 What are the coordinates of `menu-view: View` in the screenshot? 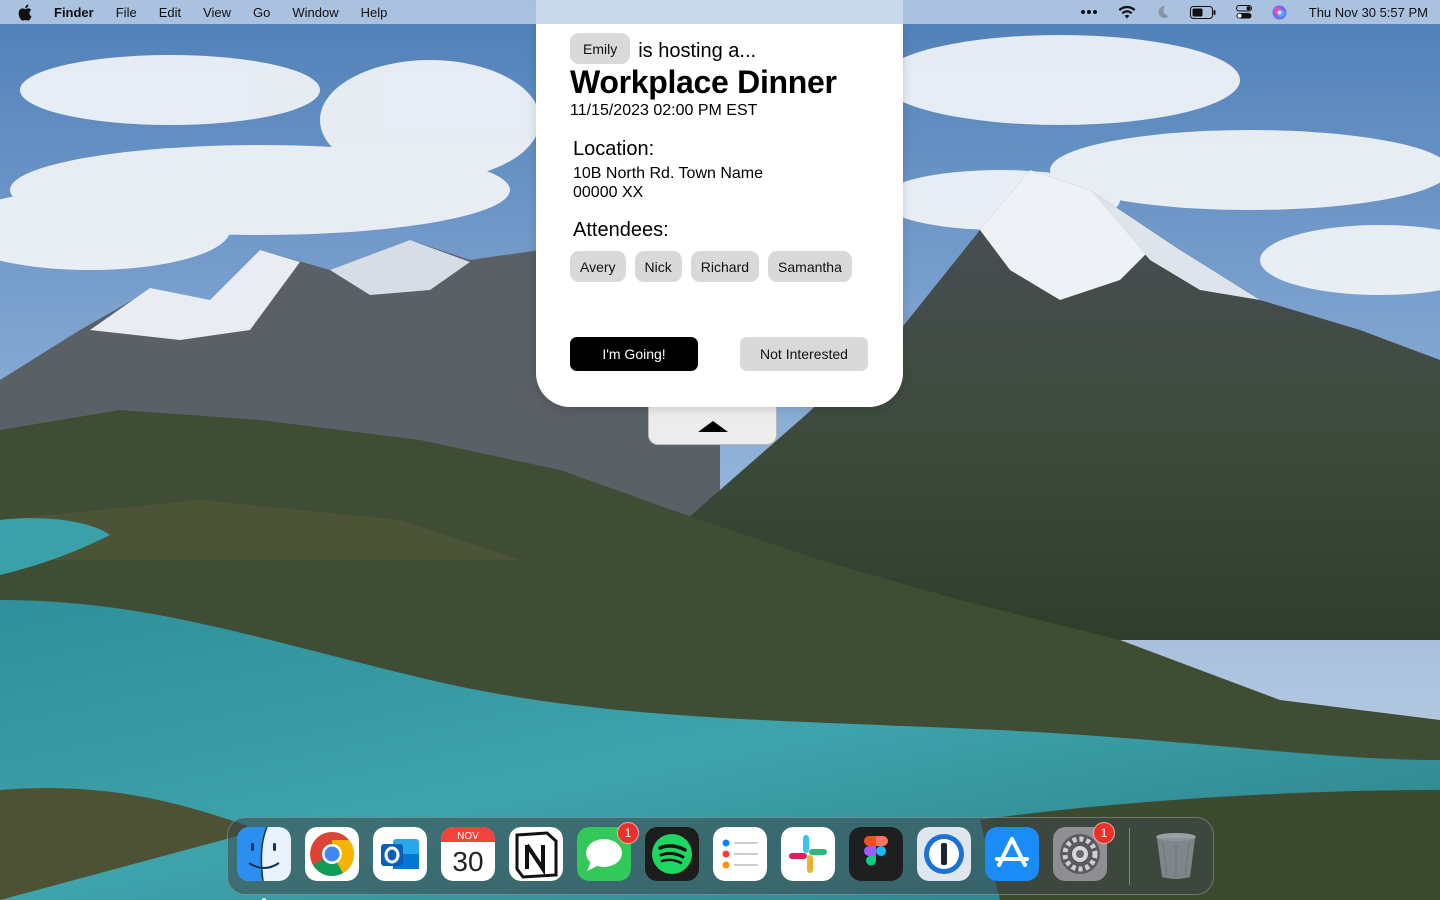 It's located at (217, 12).